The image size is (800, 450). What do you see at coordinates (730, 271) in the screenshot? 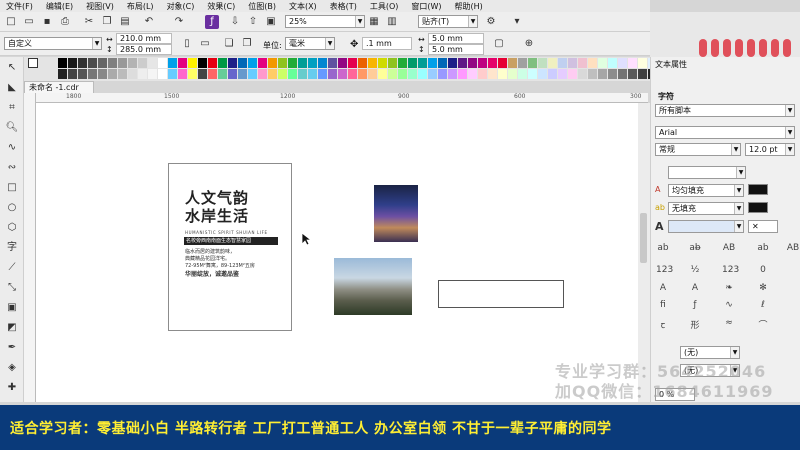
I see `tabular-icon: 123` at bounding box center [730, 271].